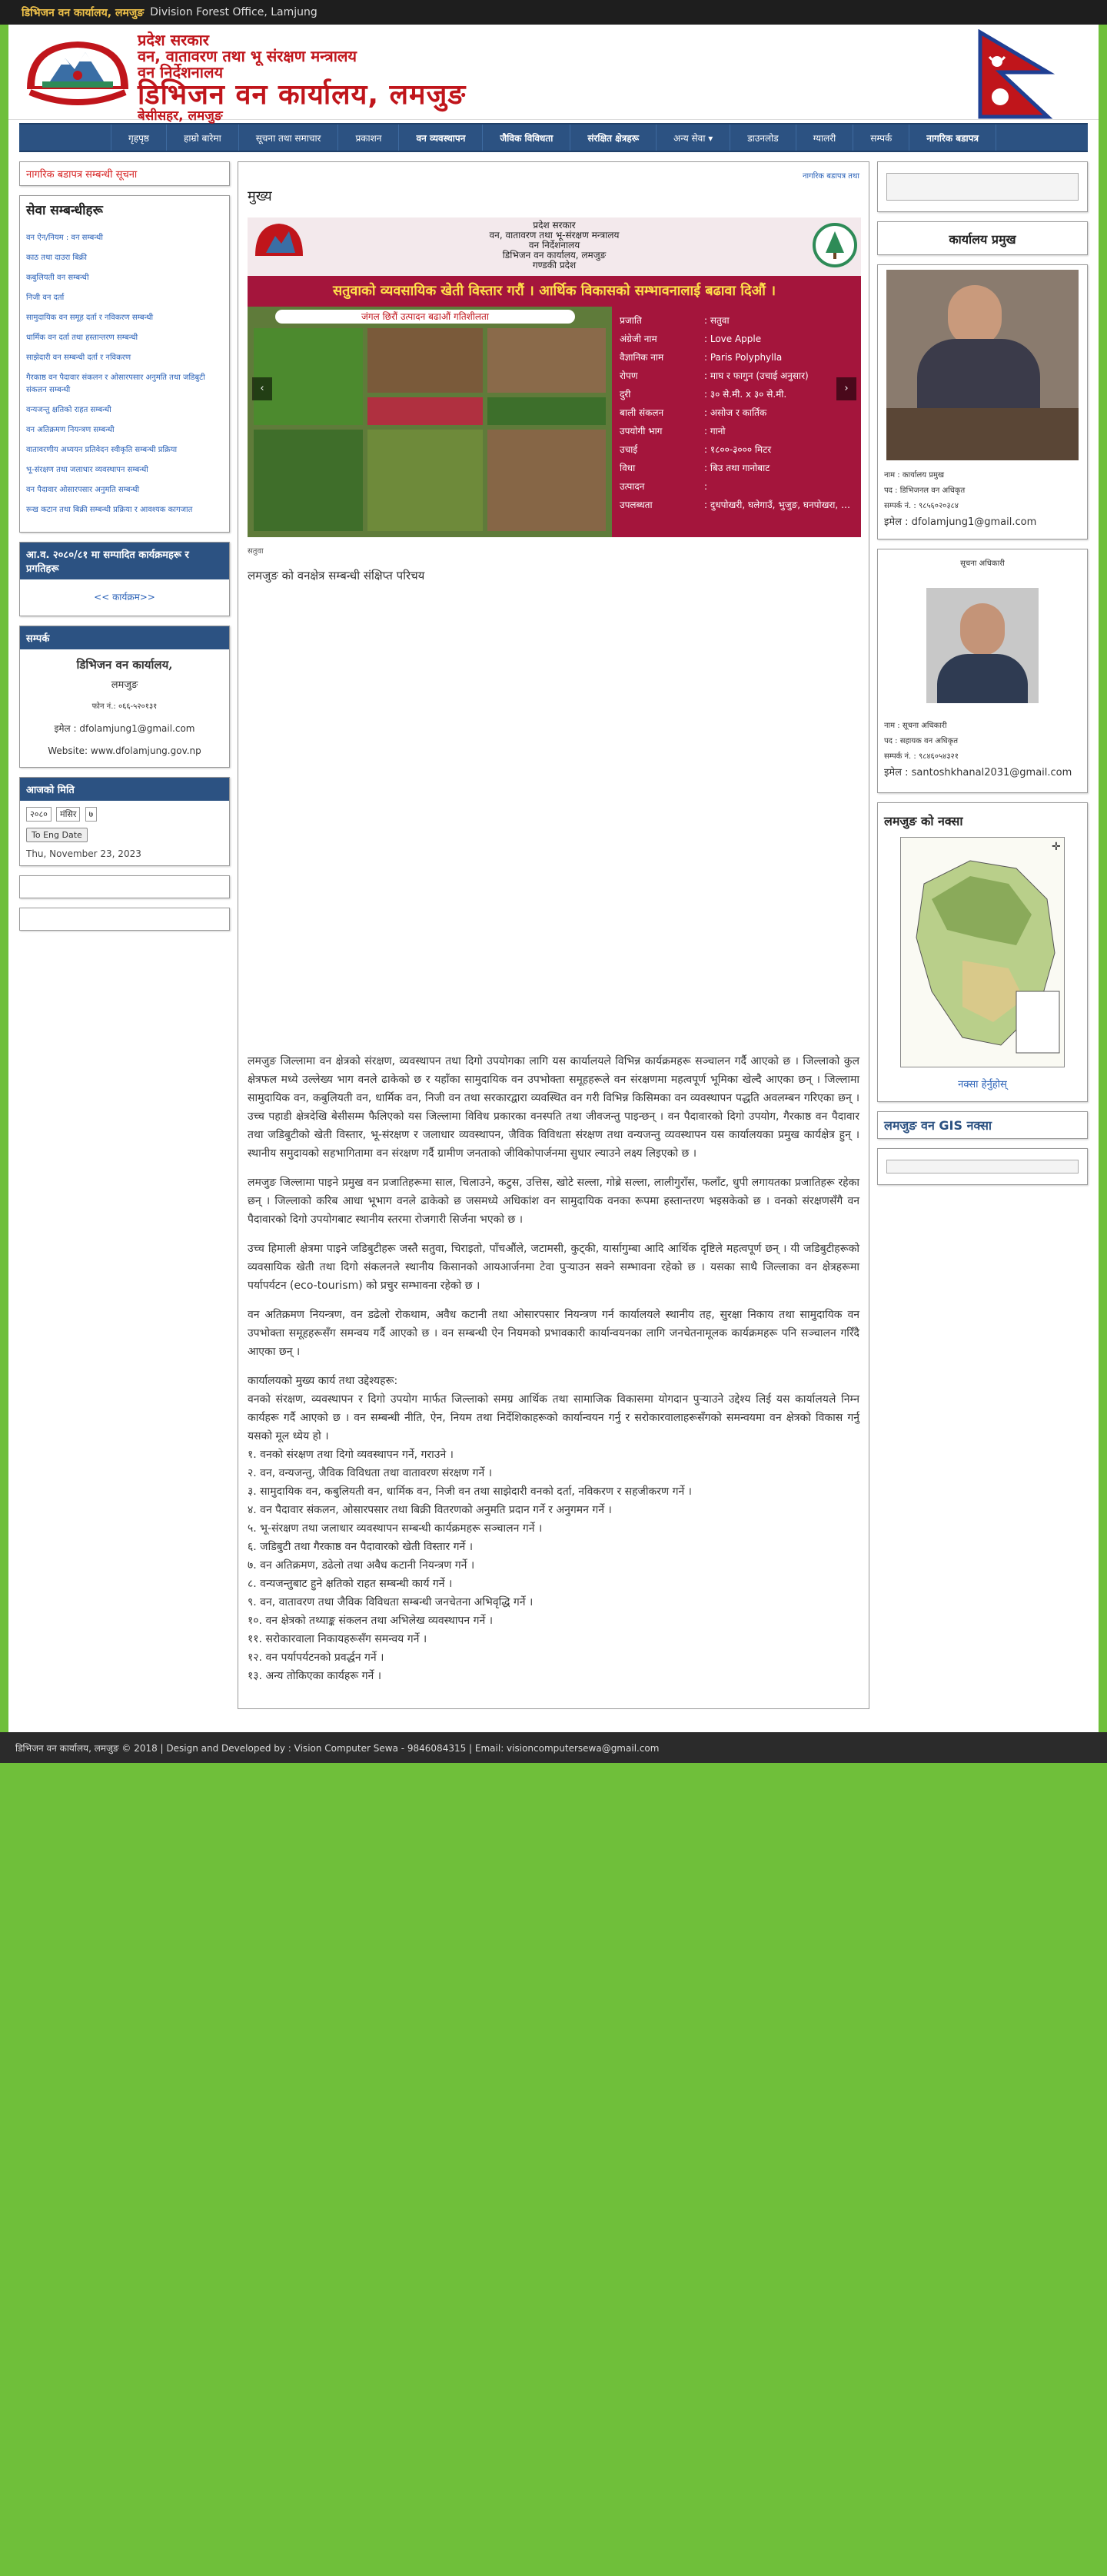 Image resolution: width=1107 pixels, height=2576 pixels. I want to click on nav-publications: प्रकाशन, so click(369, 137).